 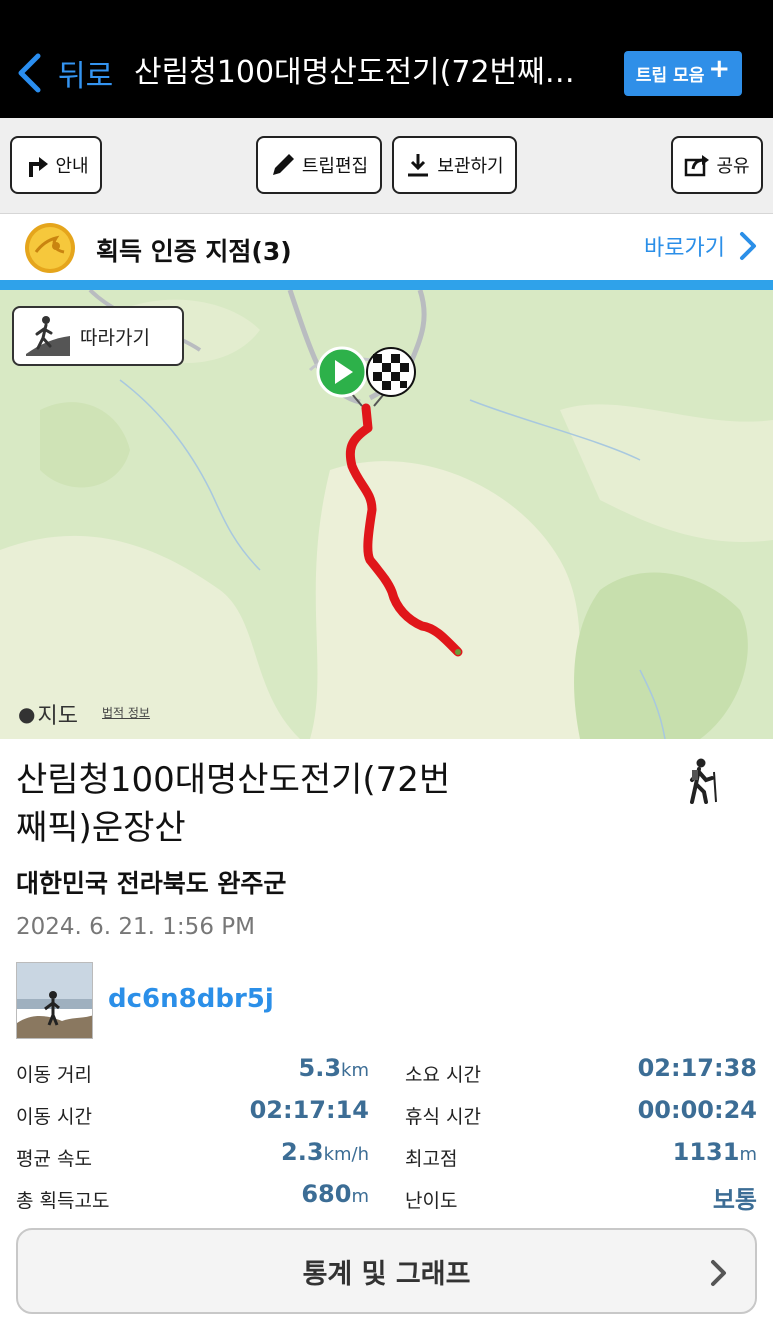 I want to click on chevron-left-icon, so click(x=29, y=73).